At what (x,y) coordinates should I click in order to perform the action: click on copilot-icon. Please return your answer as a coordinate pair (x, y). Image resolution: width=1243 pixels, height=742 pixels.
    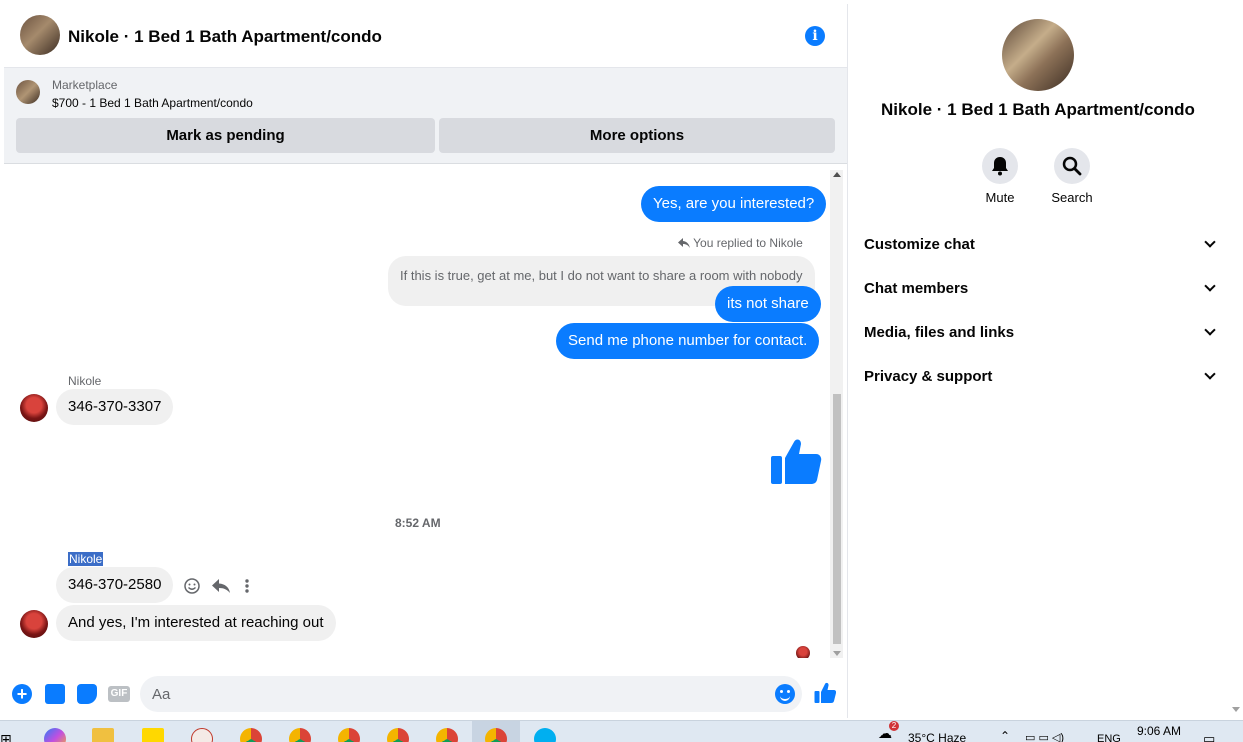
    Looking at the image, I should click on (55, 735).